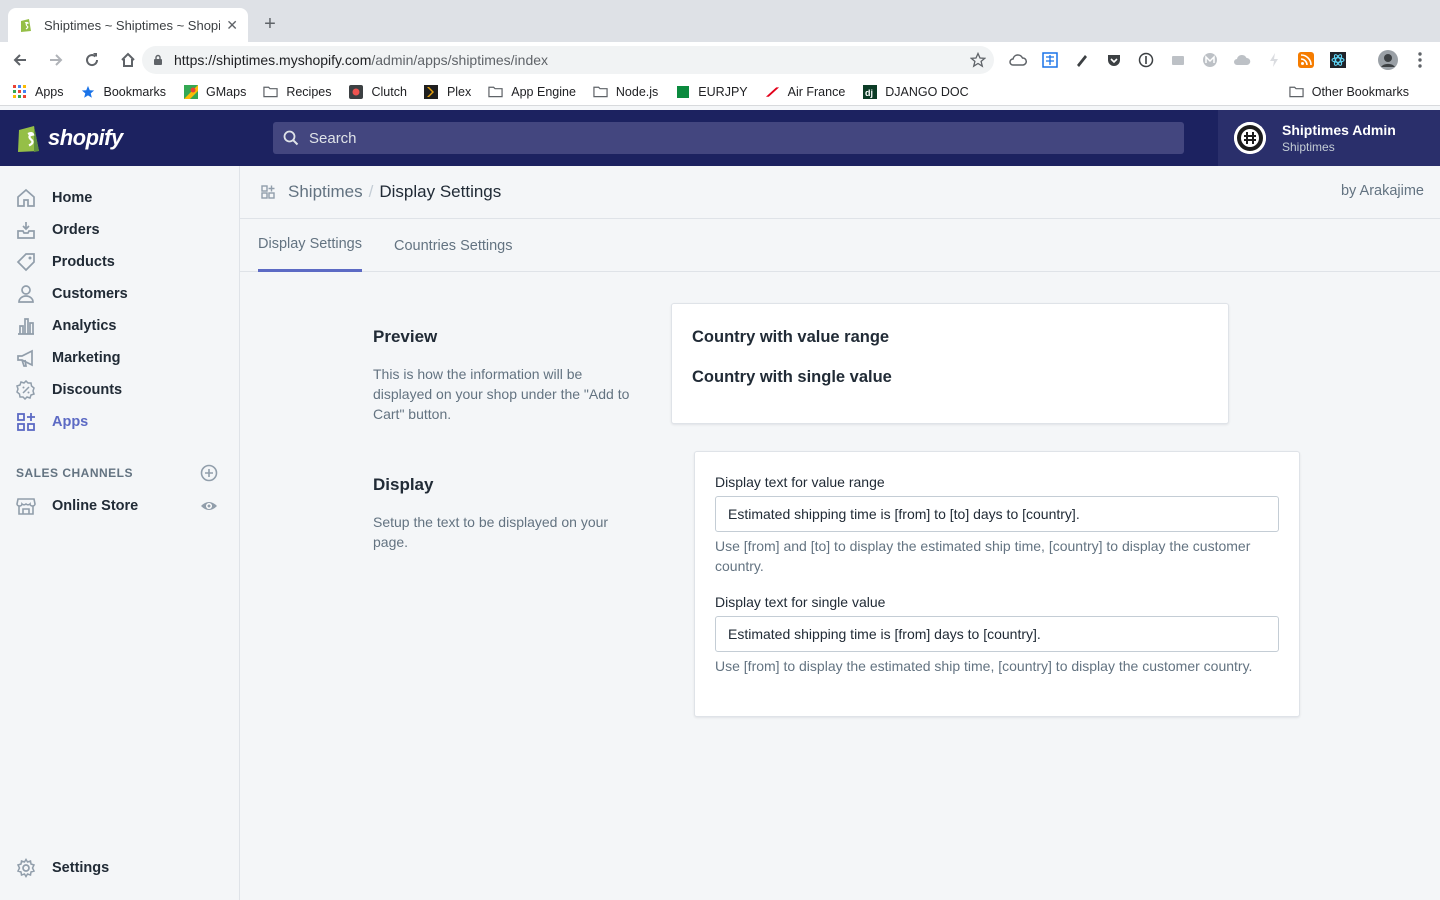 This screenshot has height=900, width=1440. What do you see at coordinates (128, 60) in the screenshot?
I see `home-button` at bounding box center [128, 60].